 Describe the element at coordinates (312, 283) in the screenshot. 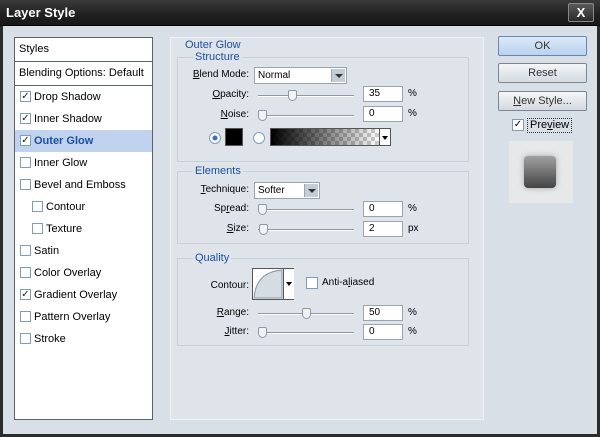

I see `anti-aliased-checkbox` at that location.